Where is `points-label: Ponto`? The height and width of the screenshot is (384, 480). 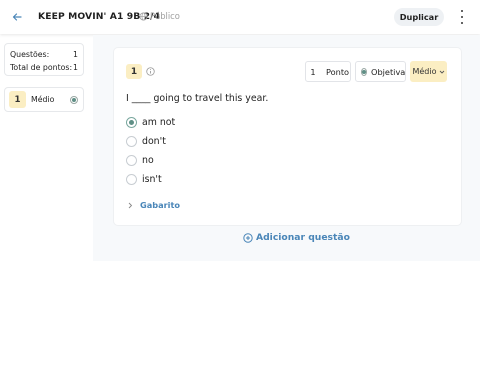
points-label: Ponto is located at coordinates (338, 71).